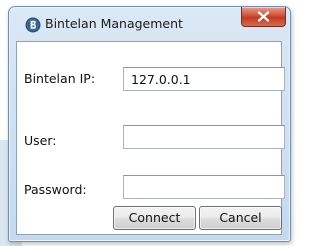  What do you see at coordinates (33, 25) in the screenshot?
I see `bintelan-app-icon` at bounding box center [33, 25].